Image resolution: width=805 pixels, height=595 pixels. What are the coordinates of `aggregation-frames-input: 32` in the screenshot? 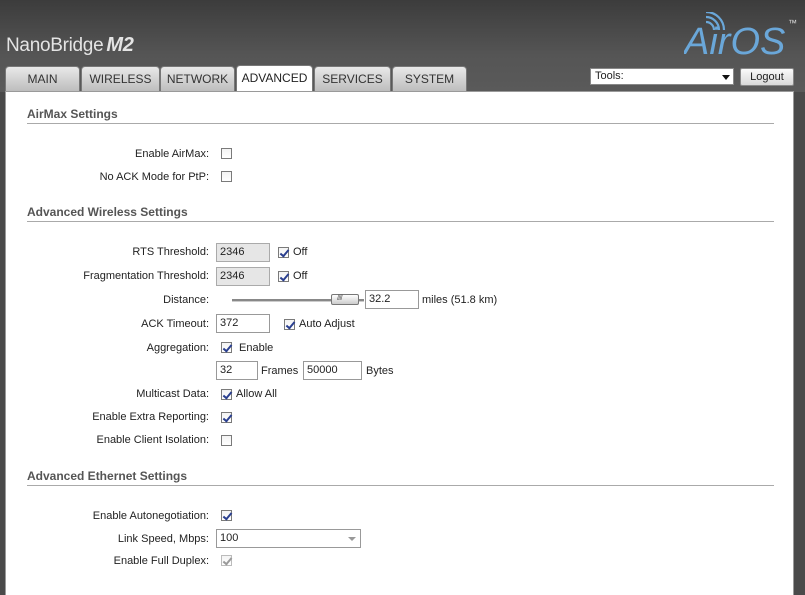 It's located at (237, 370).